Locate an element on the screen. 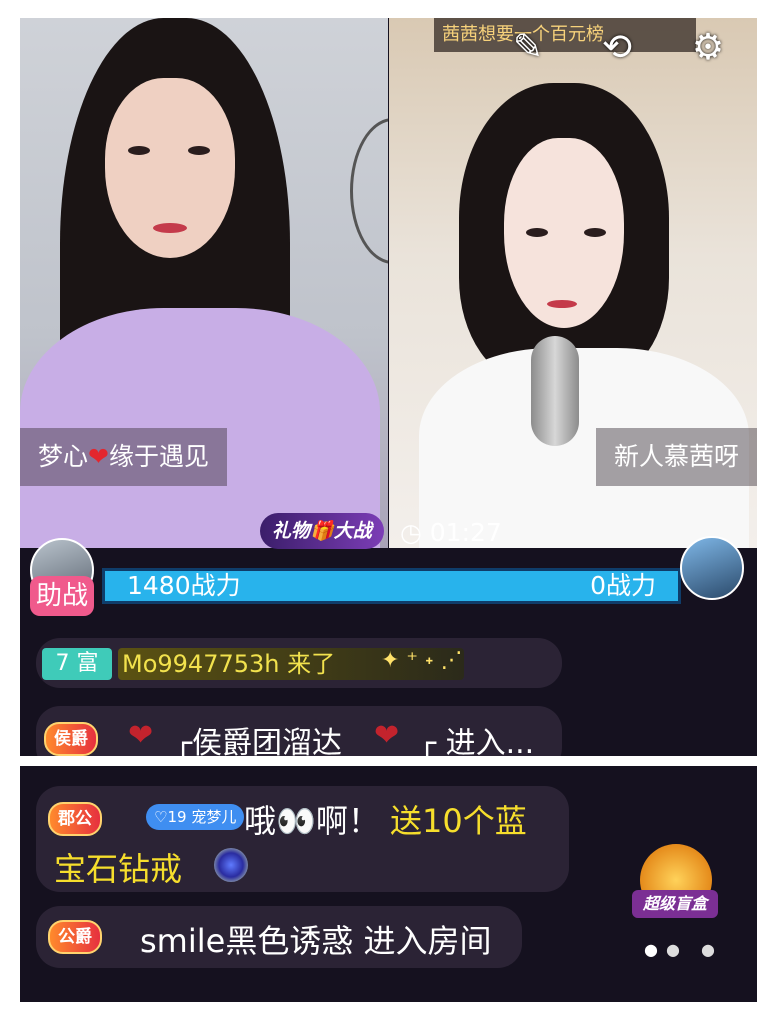 This screenshot has width=777, height=1024. user-badge: ♡19 宠梦儿 is located at coordinates (195, 817).